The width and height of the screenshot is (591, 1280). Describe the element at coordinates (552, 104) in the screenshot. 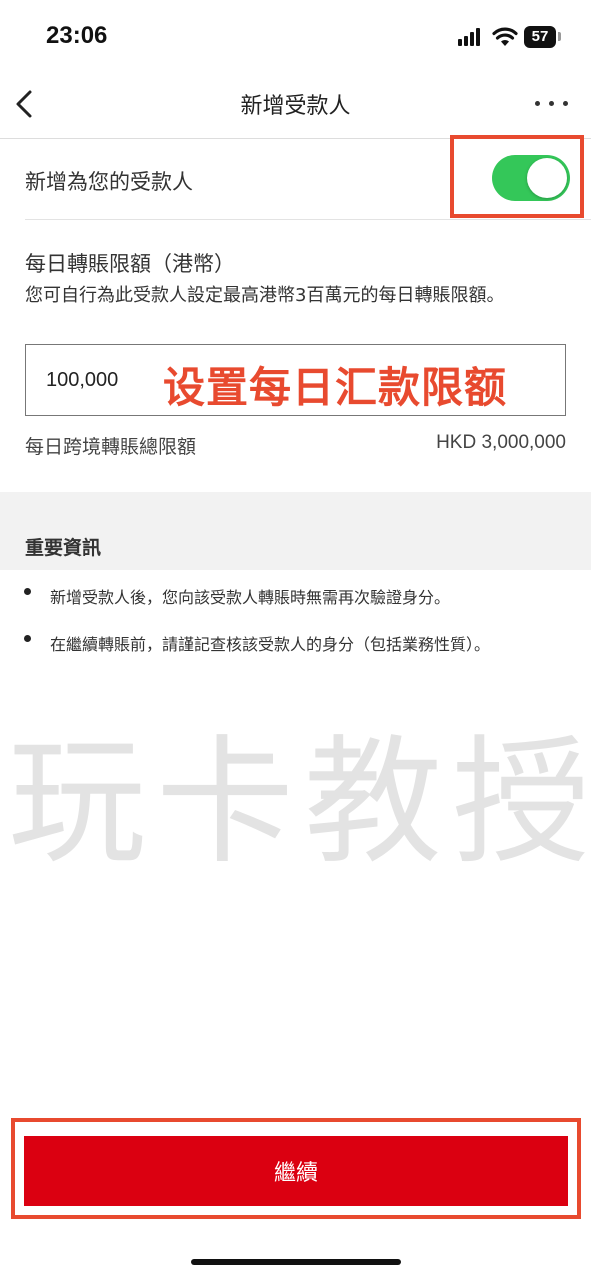

I see `more-options-button` at that location.